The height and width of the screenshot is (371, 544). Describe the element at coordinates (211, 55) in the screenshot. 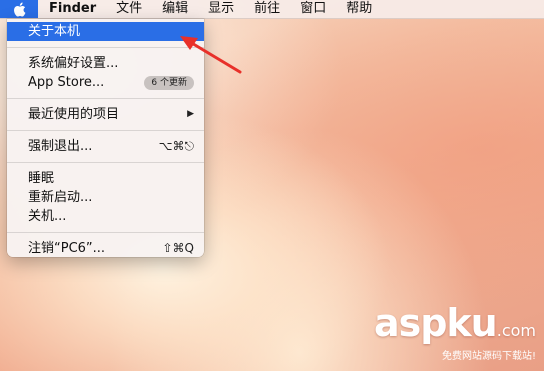

I see `red-annotation-arrow` at that location.